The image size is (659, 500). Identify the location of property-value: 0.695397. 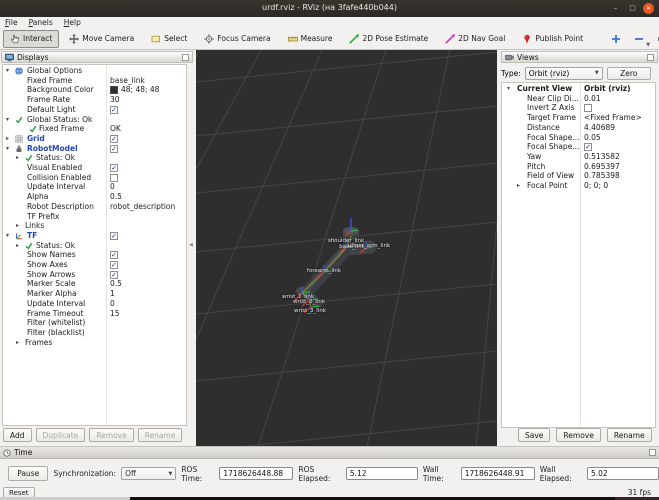
(602, 167).